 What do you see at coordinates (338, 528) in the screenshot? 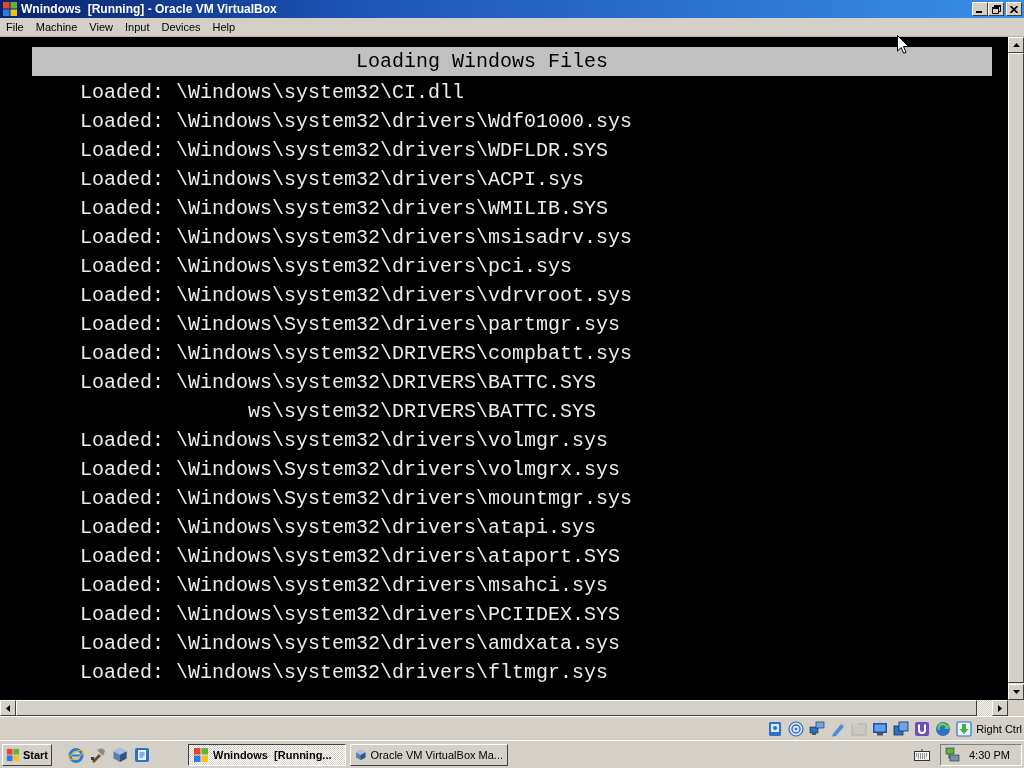
I see `console-line: Loaded: \Windows\system32\drivers\atapi.sys` at bounding box center [338, 528].